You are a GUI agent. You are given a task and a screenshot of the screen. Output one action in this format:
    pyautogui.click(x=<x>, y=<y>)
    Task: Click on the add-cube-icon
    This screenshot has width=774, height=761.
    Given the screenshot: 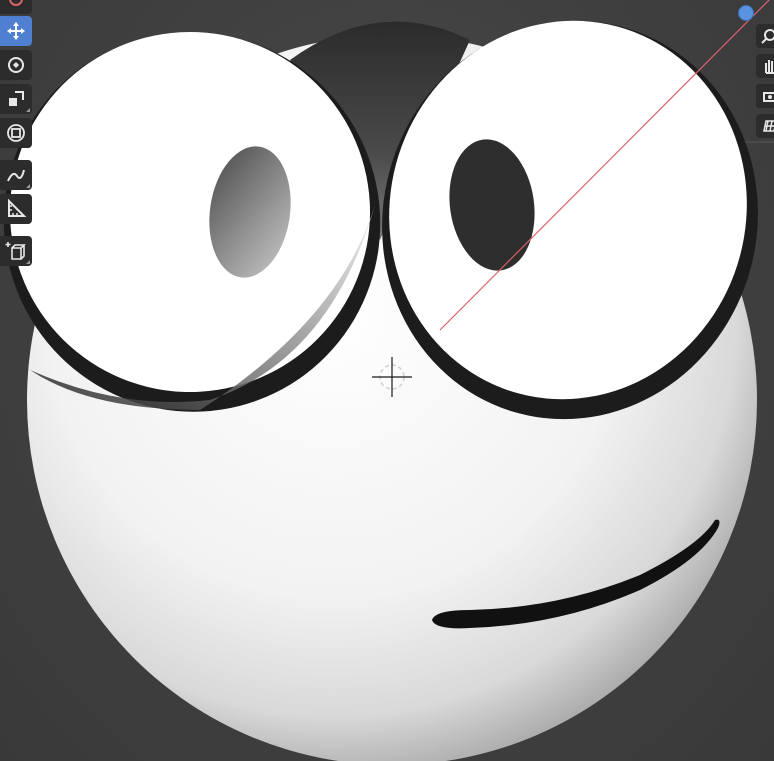 What is the action you would take?
    pyautogui.click(x=15, y=251)
    